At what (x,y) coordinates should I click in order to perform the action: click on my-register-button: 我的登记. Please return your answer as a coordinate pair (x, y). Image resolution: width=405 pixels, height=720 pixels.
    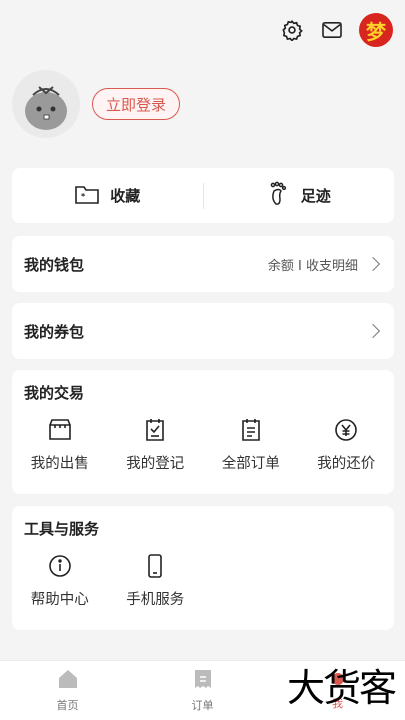
    Looking at the image, I should click on (156, 444).